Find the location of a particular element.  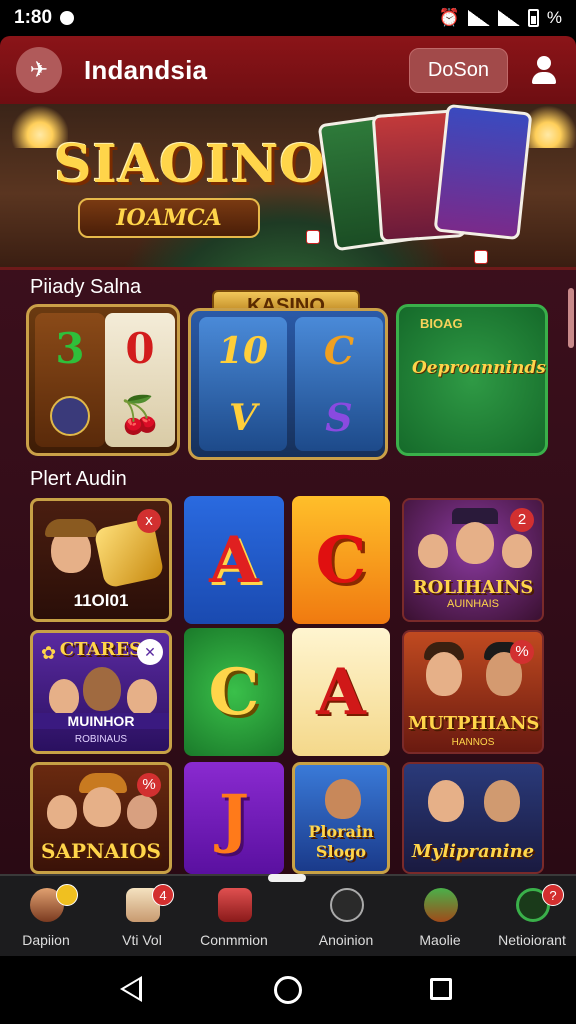

nav-item-vip: 4 Vti Vol is located at coordinates (142, 919).